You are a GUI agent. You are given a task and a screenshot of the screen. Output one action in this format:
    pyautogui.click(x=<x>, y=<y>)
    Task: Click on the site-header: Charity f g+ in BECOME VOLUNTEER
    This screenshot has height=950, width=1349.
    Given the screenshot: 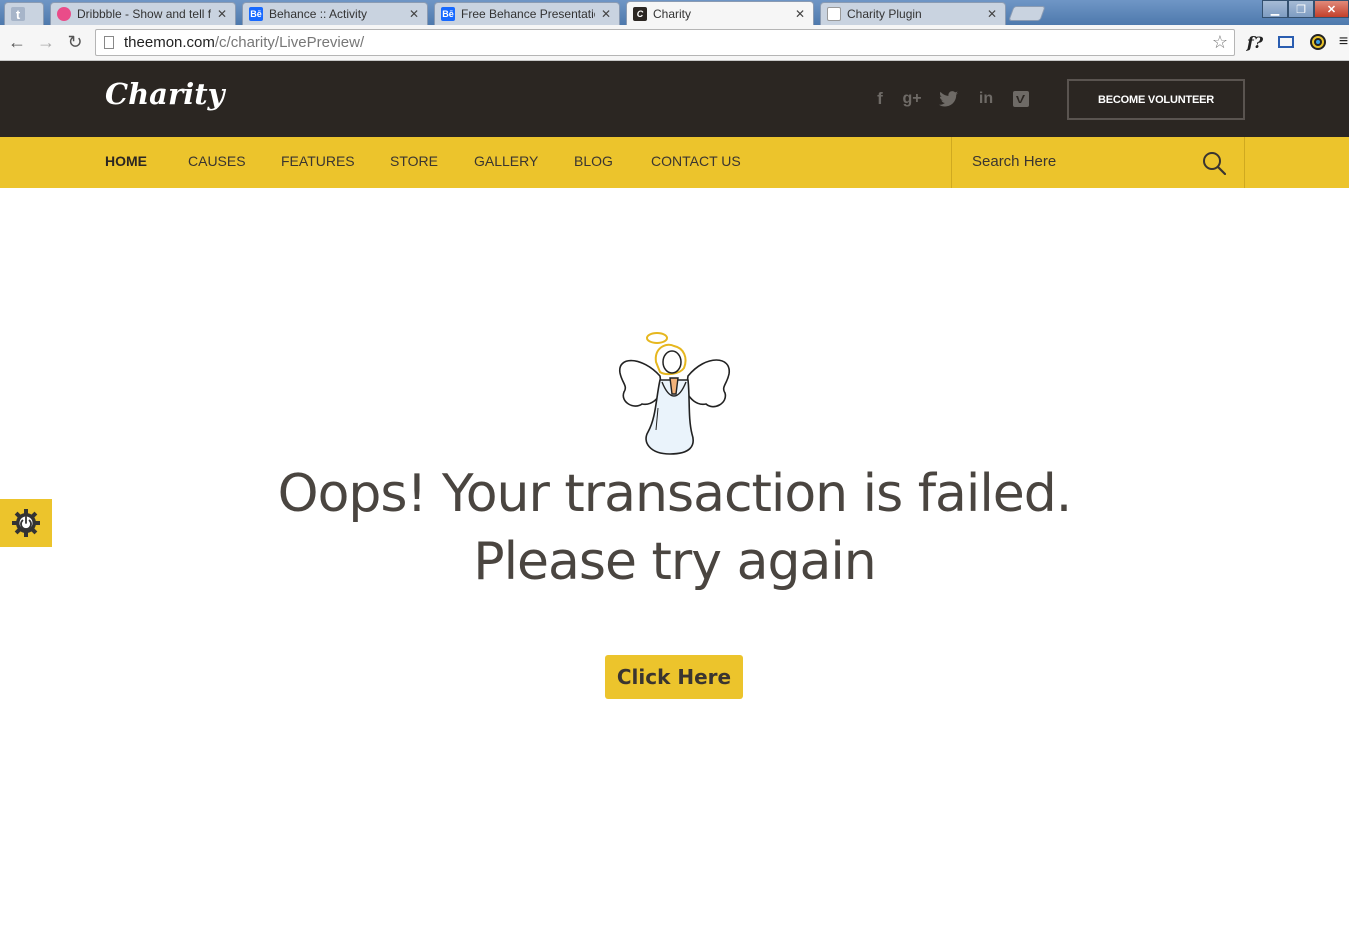 What is the action you would take?
    pyautogui.click(x=674, y=99)
    